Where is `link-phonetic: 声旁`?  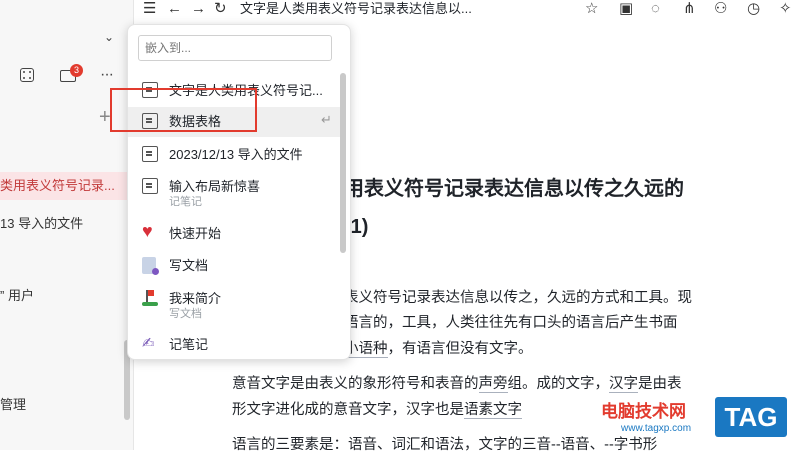 link-phonetic: 声旁 is located at coordinates (493, 384).